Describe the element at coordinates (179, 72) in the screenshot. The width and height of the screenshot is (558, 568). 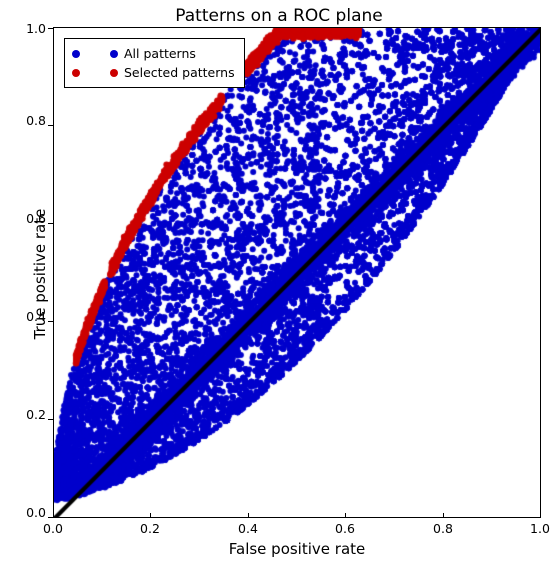
I see `legend-label: Selected patterns` at that location.